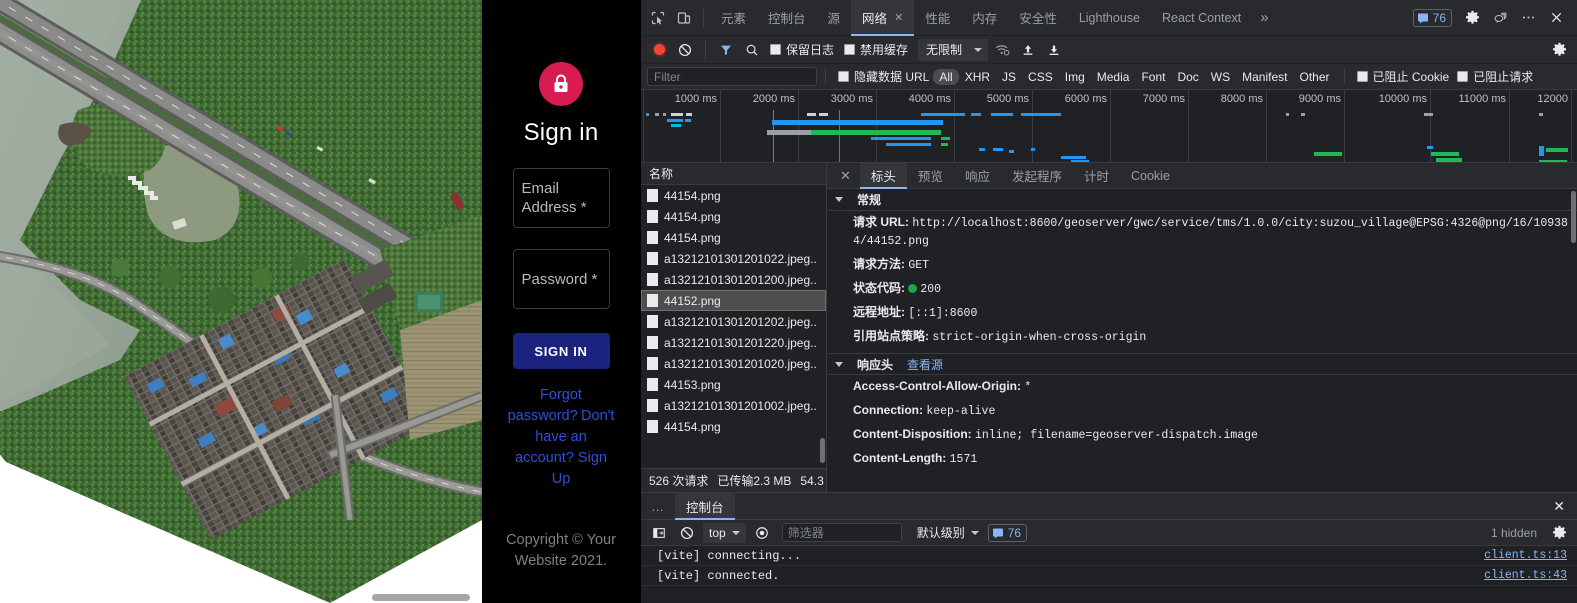 Image resolution: width=1577 pixels, height=603 pixels. What do you see at coordinates (733, 300) in the screenshot?
I see `table-row-selected: 44152.png` at bounding box center [733, 300].